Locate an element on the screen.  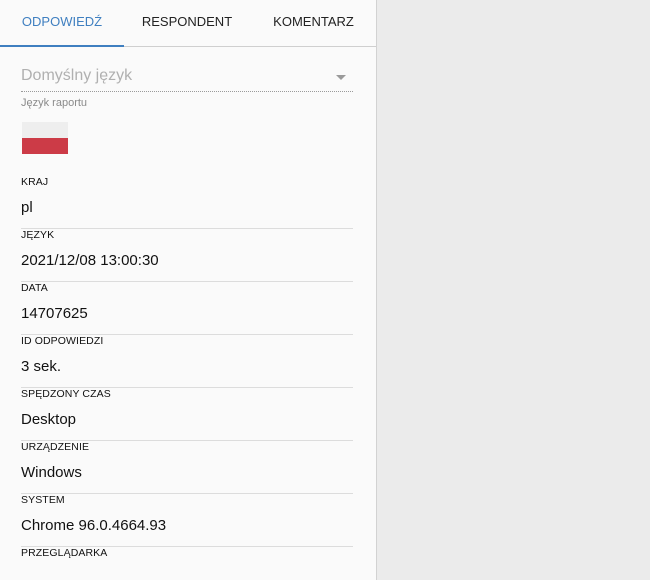
poland-flag-icon is located at coordinates (45, 138).